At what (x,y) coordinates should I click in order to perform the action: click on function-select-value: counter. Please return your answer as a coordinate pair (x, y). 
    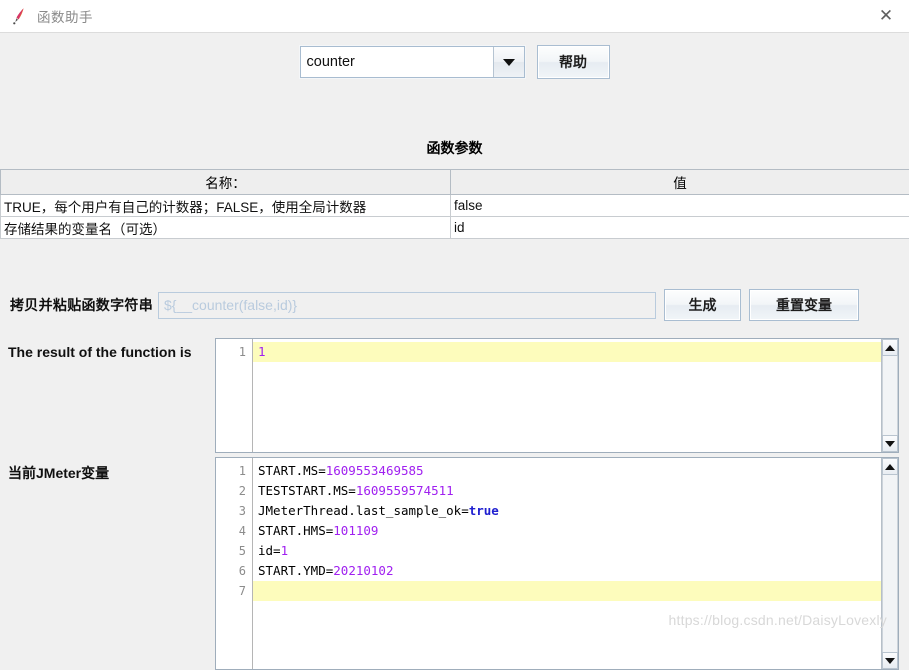
    Looking at the image, I should click on (397, 62).